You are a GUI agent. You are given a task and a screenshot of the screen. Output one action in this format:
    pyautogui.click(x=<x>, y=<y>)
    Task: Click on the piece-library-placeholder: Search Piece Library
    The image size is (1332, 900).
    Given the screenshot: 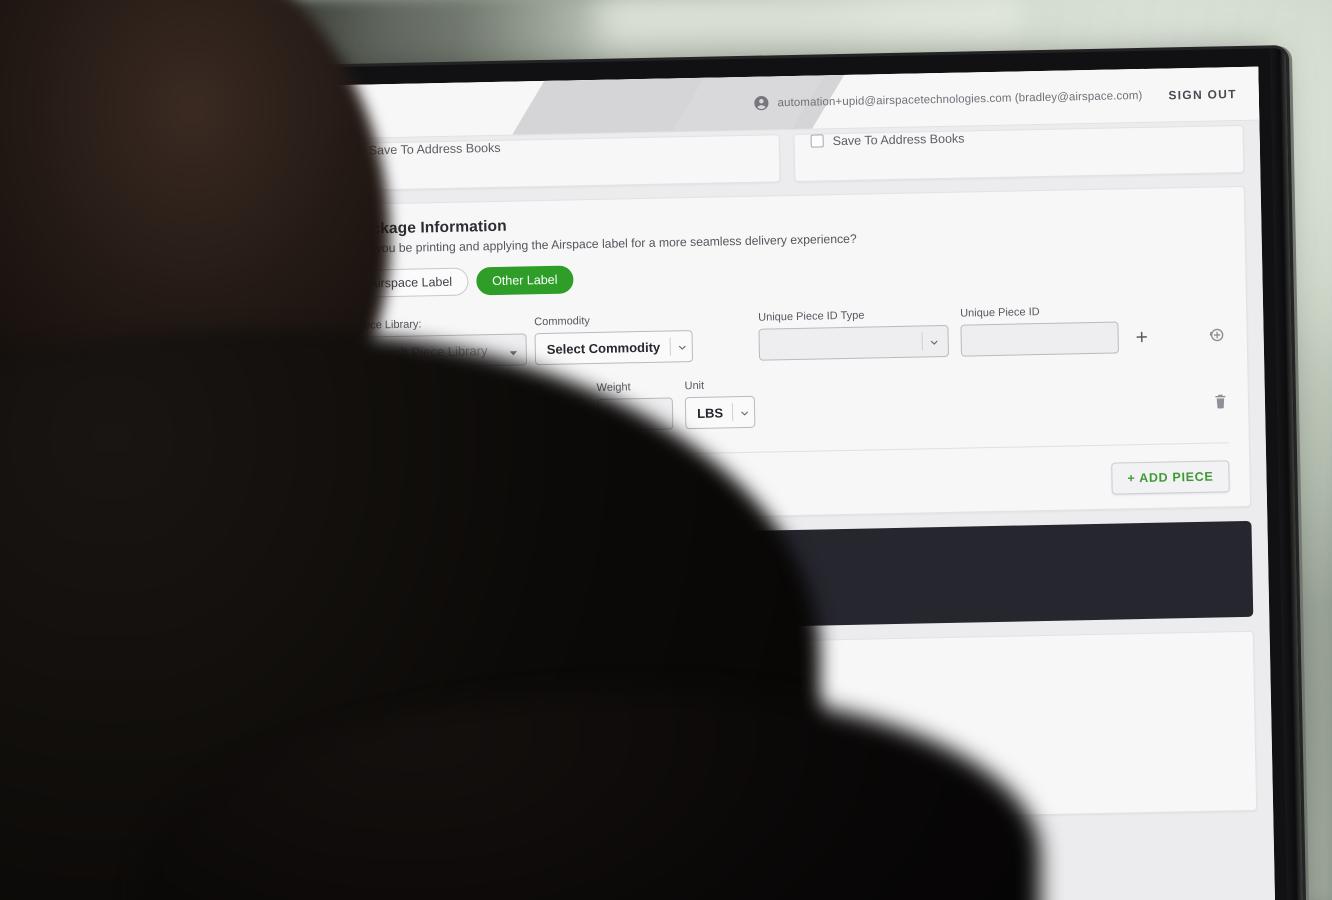 What is the action you would take?
    pyautogui.click(x=427, y=351)
    